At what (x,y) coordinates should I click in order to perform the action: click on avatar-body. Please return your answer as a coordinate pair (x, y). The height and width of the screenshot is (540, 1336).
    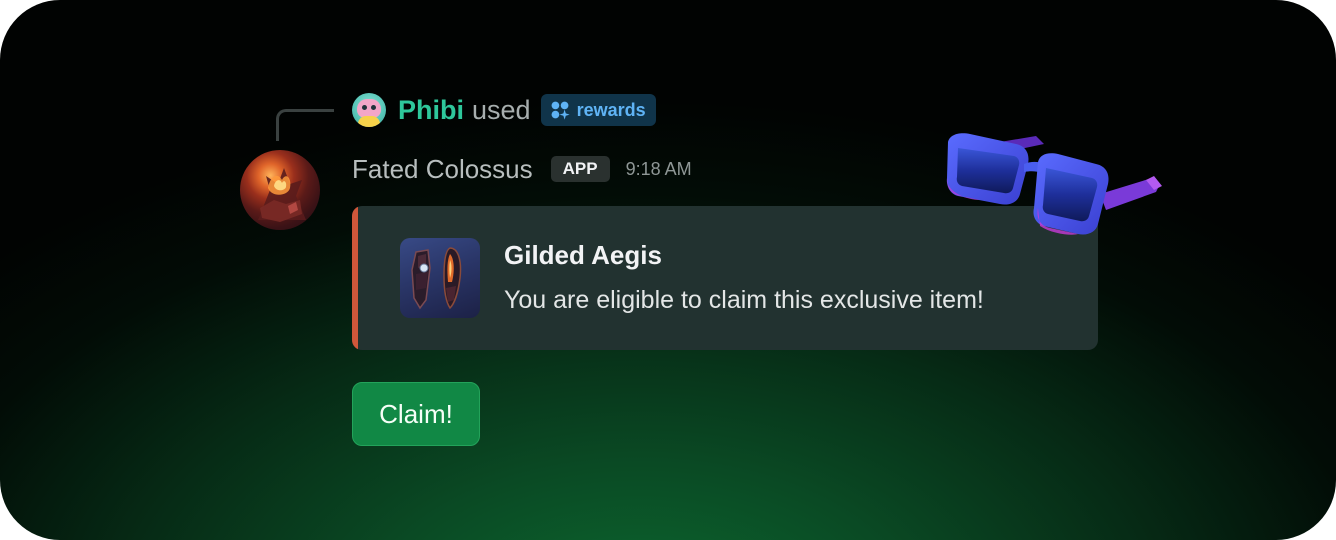
    Looking at the image, I should click on (369, 121).